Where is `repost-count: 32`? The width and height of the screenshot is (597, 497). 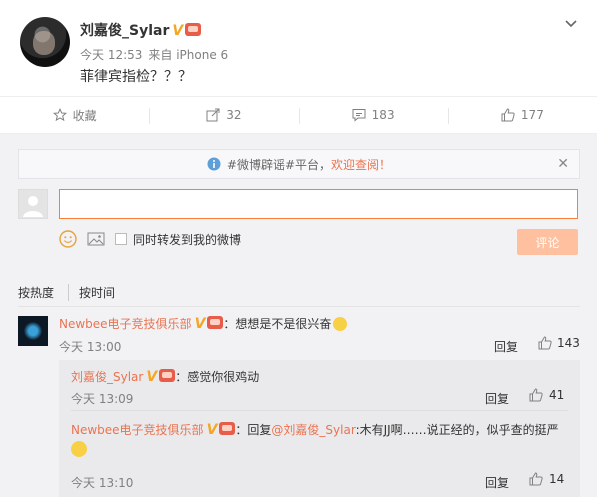 repost-count: 32 is located at coordinates (234, 115).